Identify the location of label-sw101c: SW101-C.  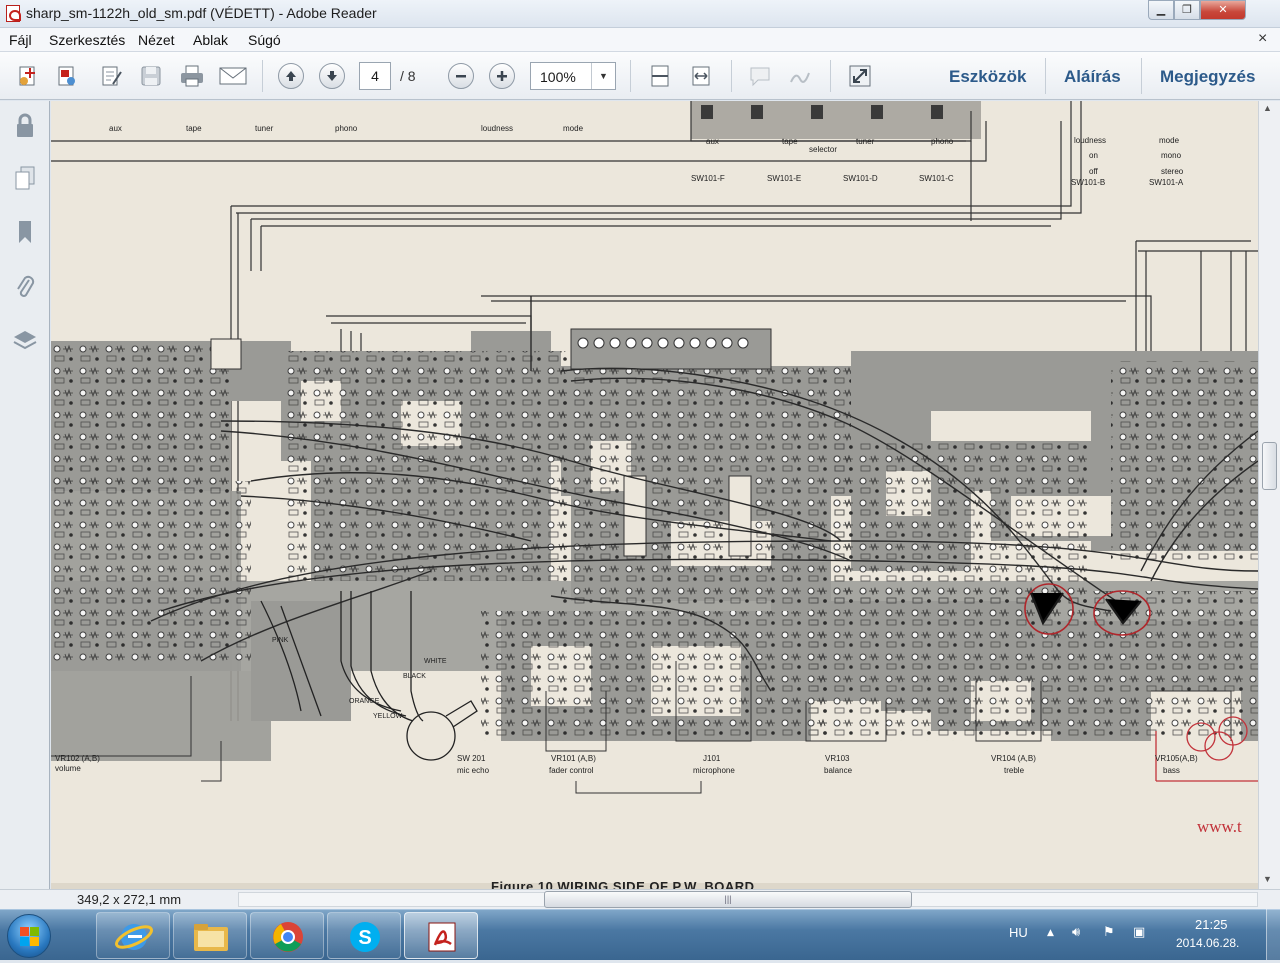
(936, 178).